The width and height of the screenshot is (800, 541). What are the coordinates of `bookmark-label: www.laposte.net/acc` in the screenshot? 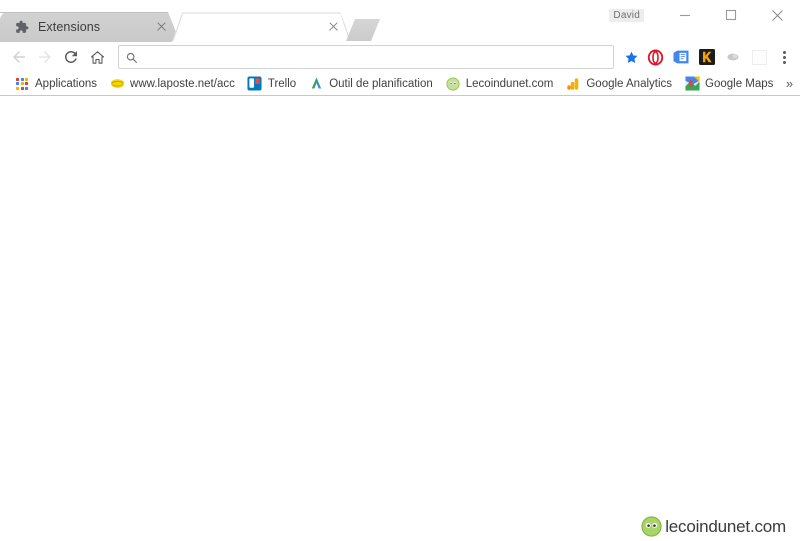 It's located at (182, 83).